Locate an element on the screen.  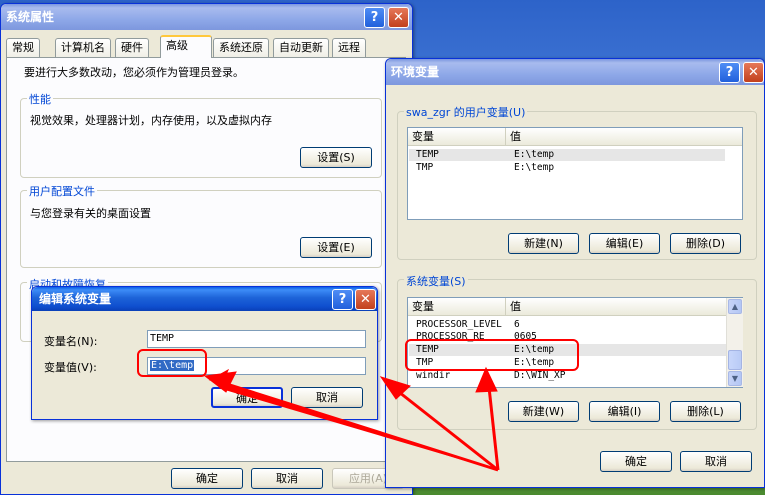
tab-advanced: 高级 is located at coordinates (186, 46).